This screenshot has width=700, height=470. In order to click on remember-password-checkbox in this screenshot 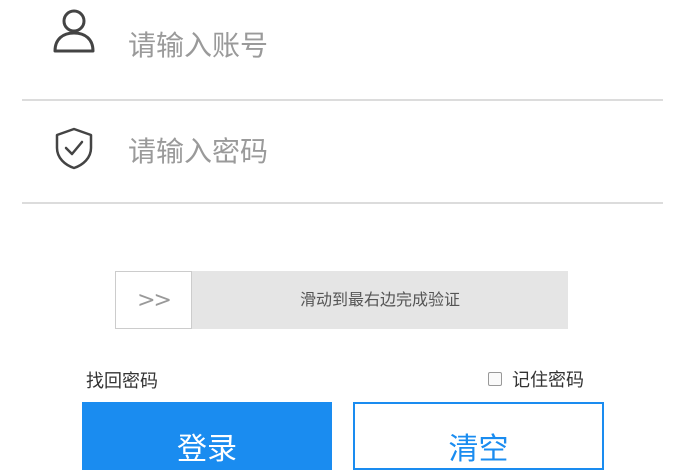, I will do `click(495, 379)`.